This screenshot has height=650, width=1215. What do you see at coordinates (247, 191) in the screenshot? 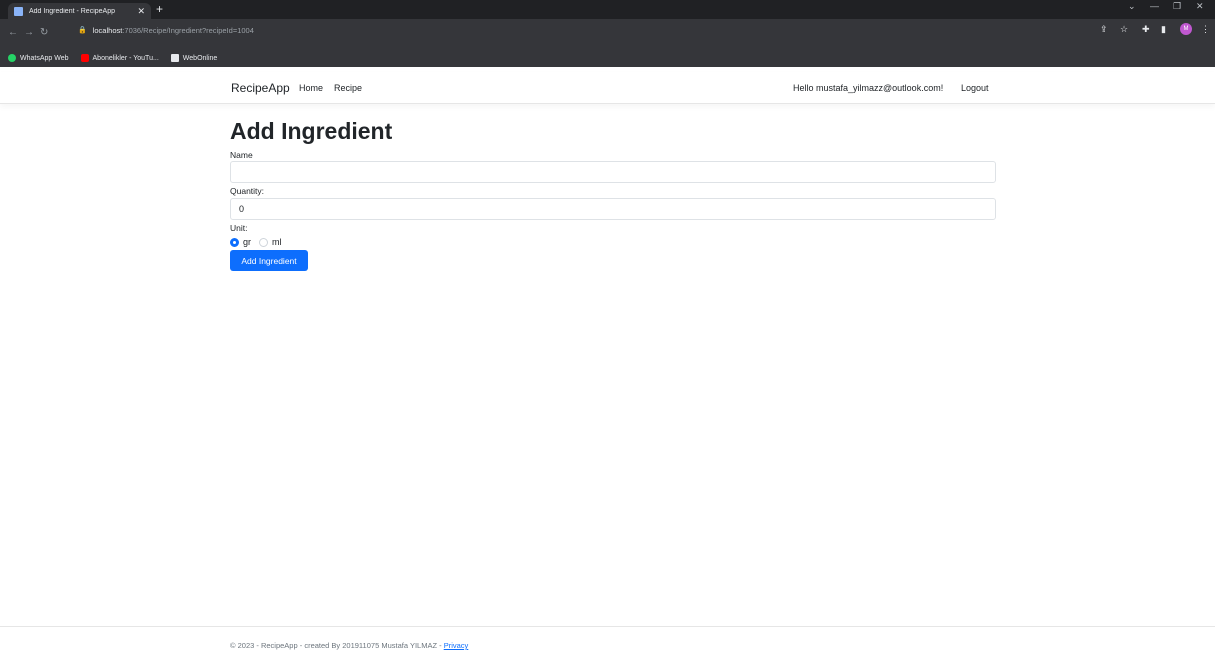
I see `quantity-label: Quantity:` at bounding box center [247, 191].